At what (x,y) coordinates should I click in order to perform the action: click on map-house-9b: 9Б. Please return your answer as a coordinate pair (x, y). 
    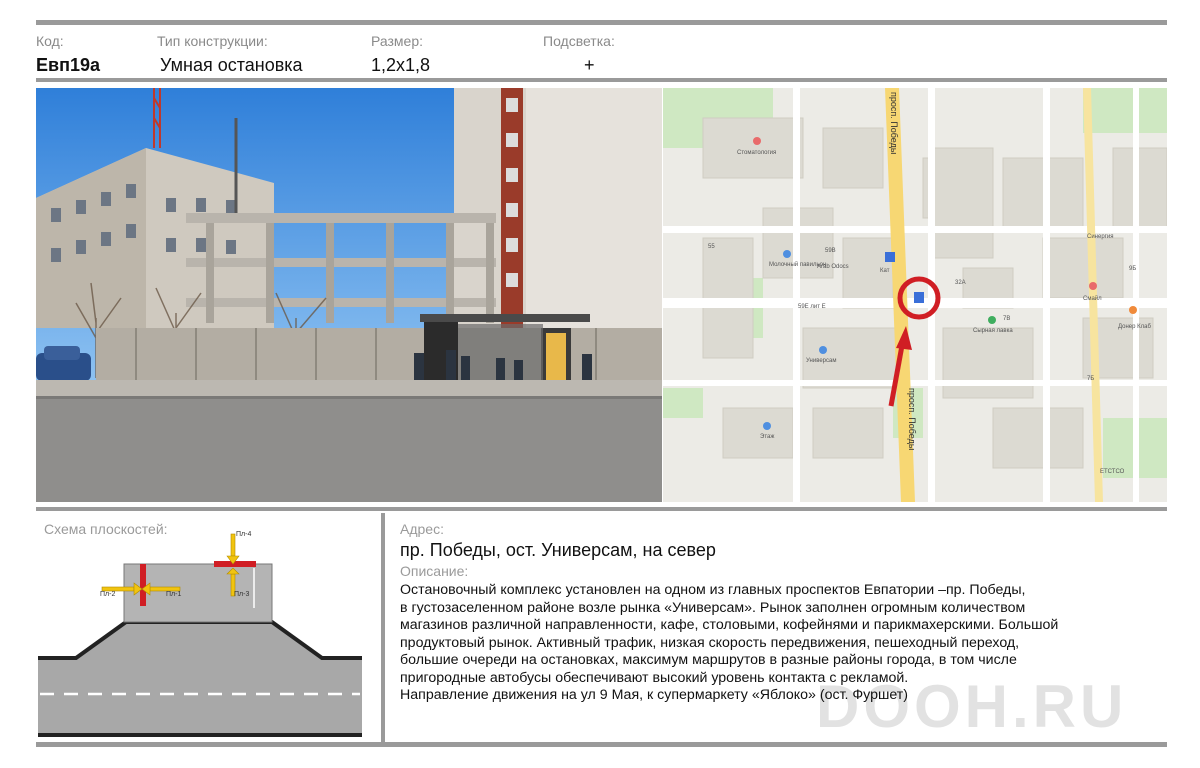
    Looking at the image, I should click on (1132, 269).